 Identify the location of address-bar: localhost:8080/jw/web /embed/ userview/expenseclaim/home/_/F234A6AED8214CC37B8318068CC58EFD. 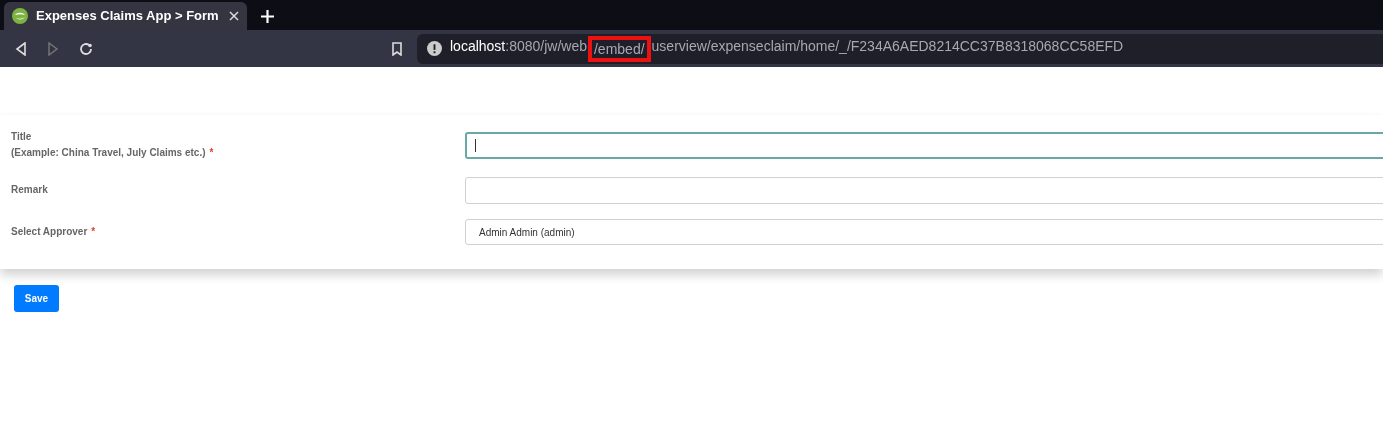
(900, 48).